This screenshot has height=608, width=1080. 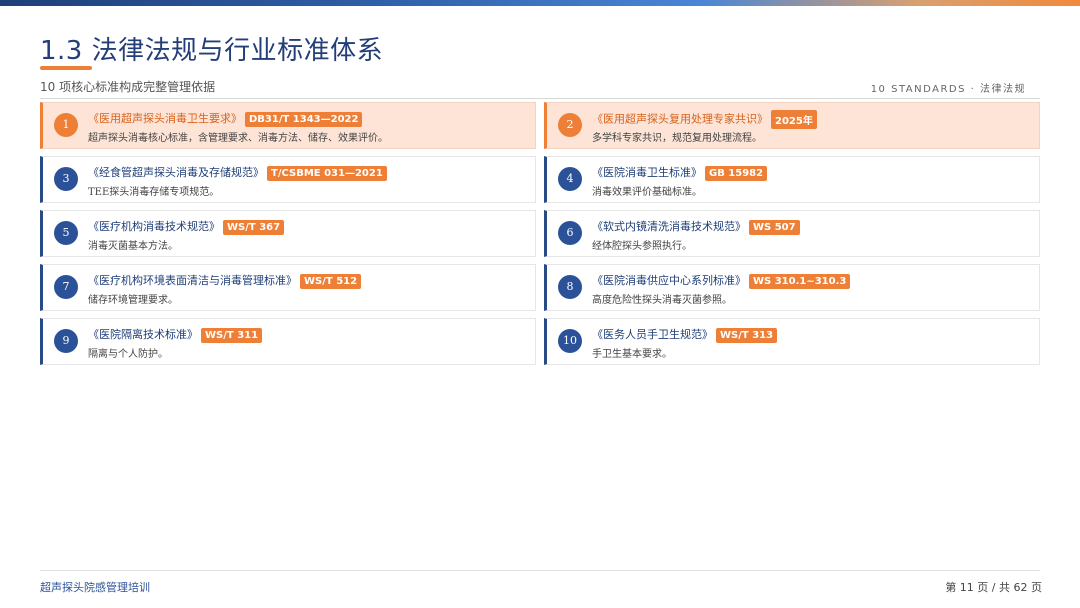 I want to click on standard-card-5: 5 《医疗机构消毒技术规范》 WS/T 367 消毒灭菌基本方法。, so click(x=288, y=233).